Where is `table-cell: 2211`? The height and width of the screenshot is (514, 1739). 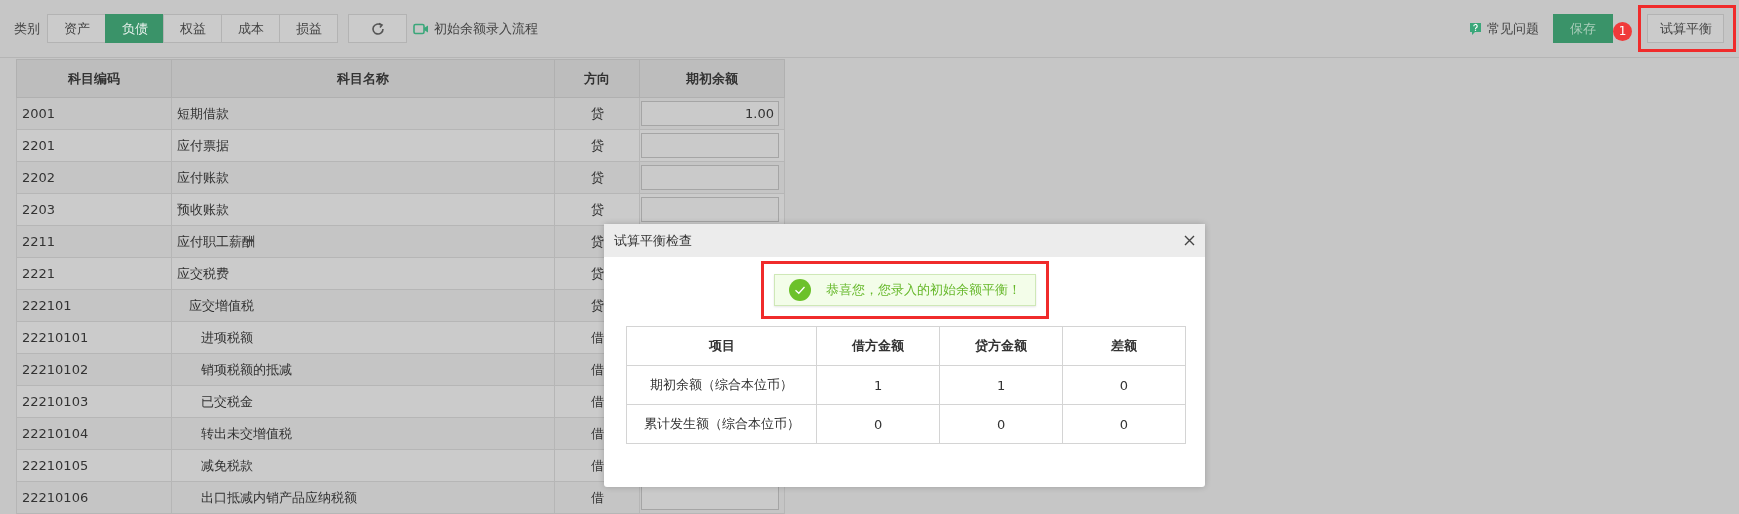
table-cell: 2211 is located at coordinates (94, 241).